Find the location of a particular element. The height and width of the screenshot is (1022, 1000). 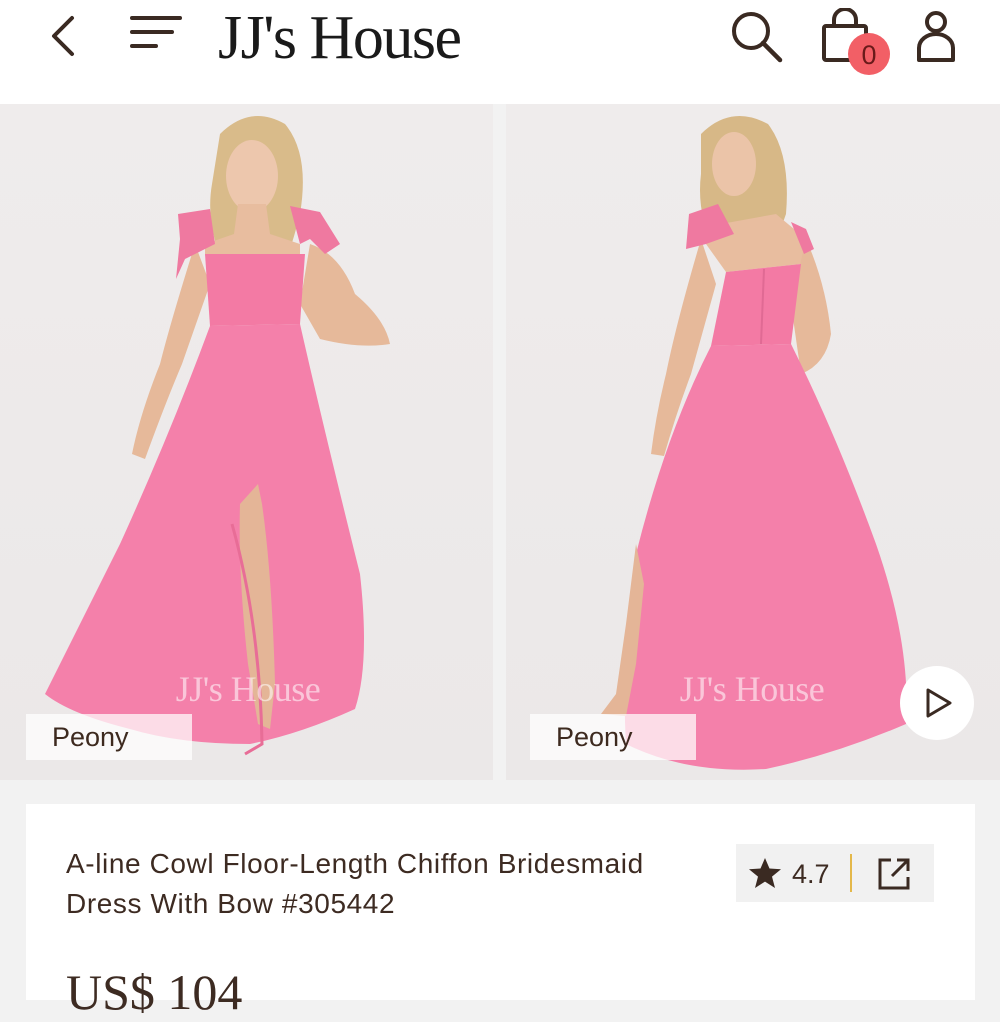

play-video-button is located at coordinates (937, 703).